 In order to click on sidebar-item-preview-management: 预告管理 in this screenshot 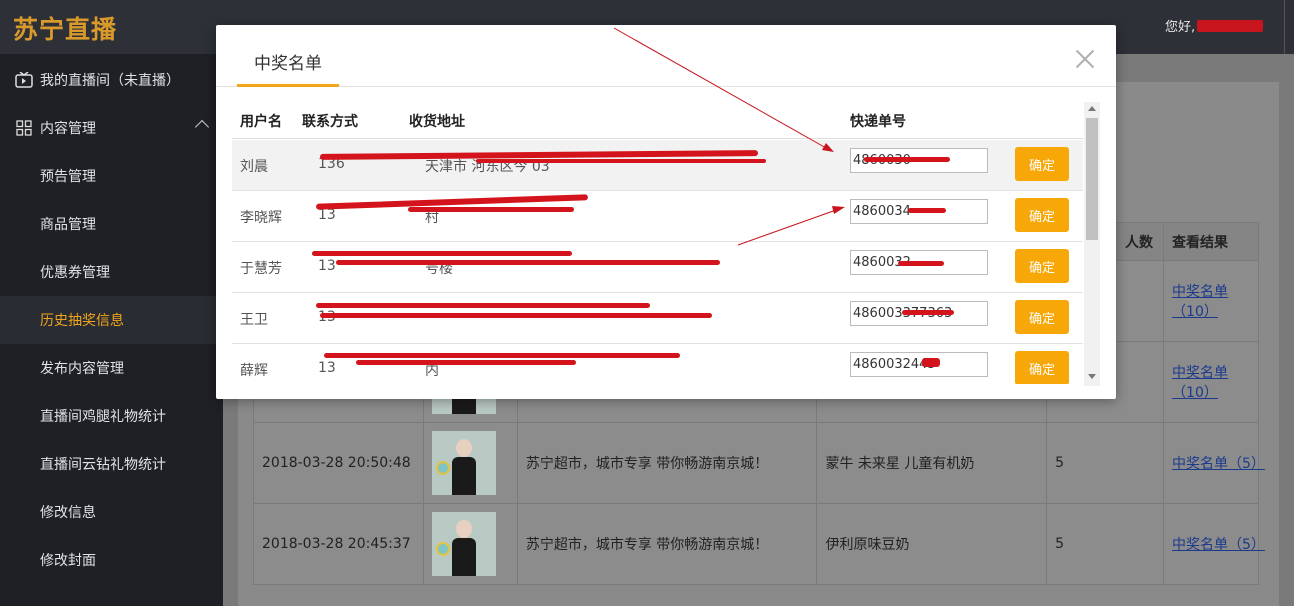, I will do `click(111, 176)`.